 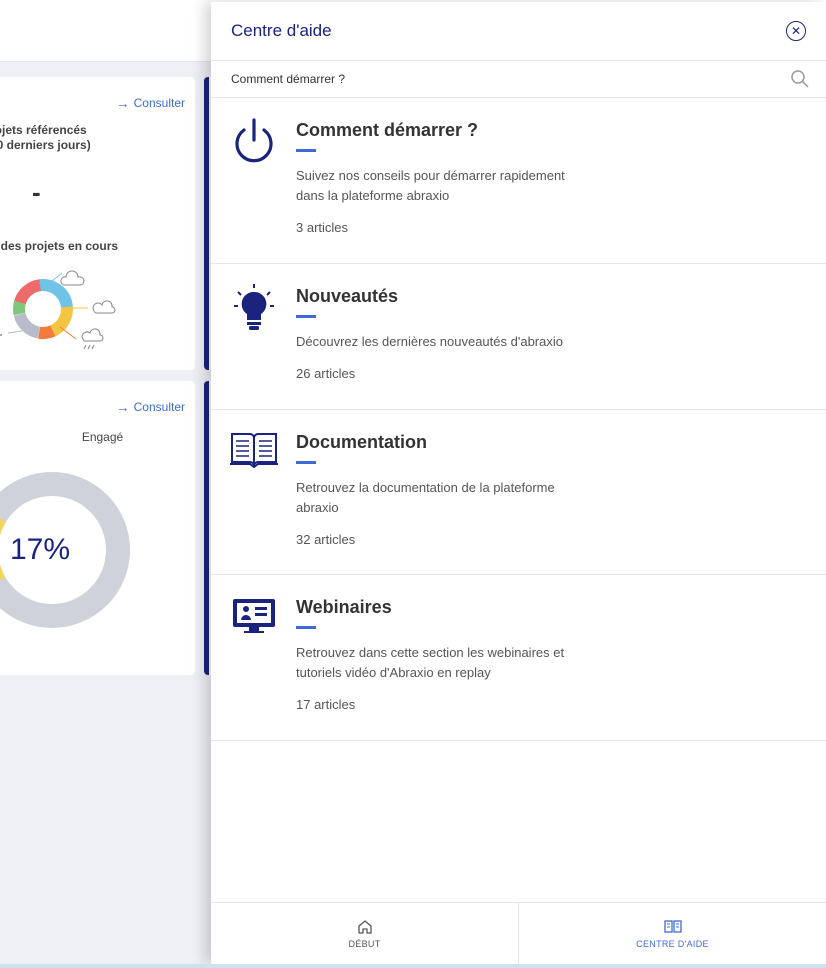 What do you see at coordinates (322, 227) in the screenshot?
I see `section-article-count: 3 articles` at bounding box center [322, 227].